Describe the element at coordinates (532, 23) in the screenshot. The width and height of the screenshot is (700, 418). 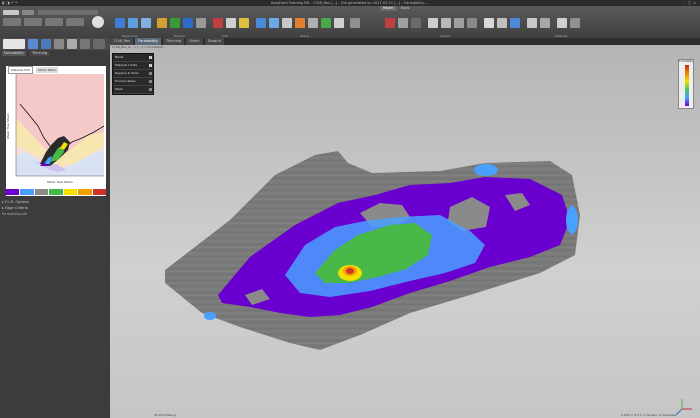
I see `grid-icon` at that location.